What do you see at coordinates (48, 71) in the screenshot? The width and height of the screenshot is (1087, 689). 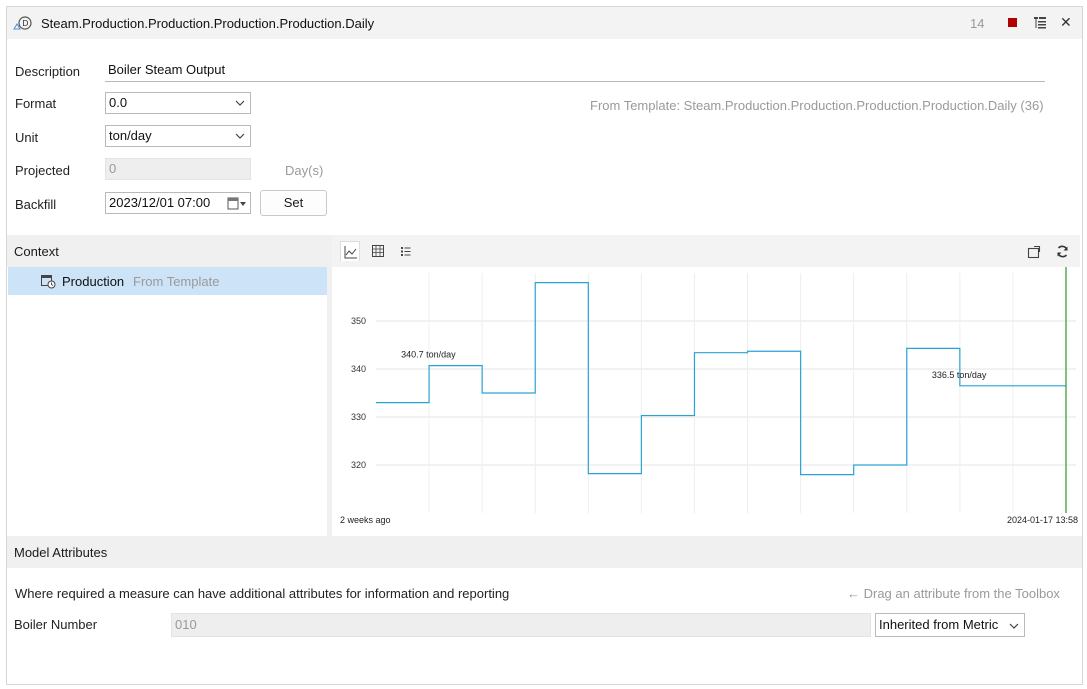 I see `description-label: Description` at bounding box center [48, 71].